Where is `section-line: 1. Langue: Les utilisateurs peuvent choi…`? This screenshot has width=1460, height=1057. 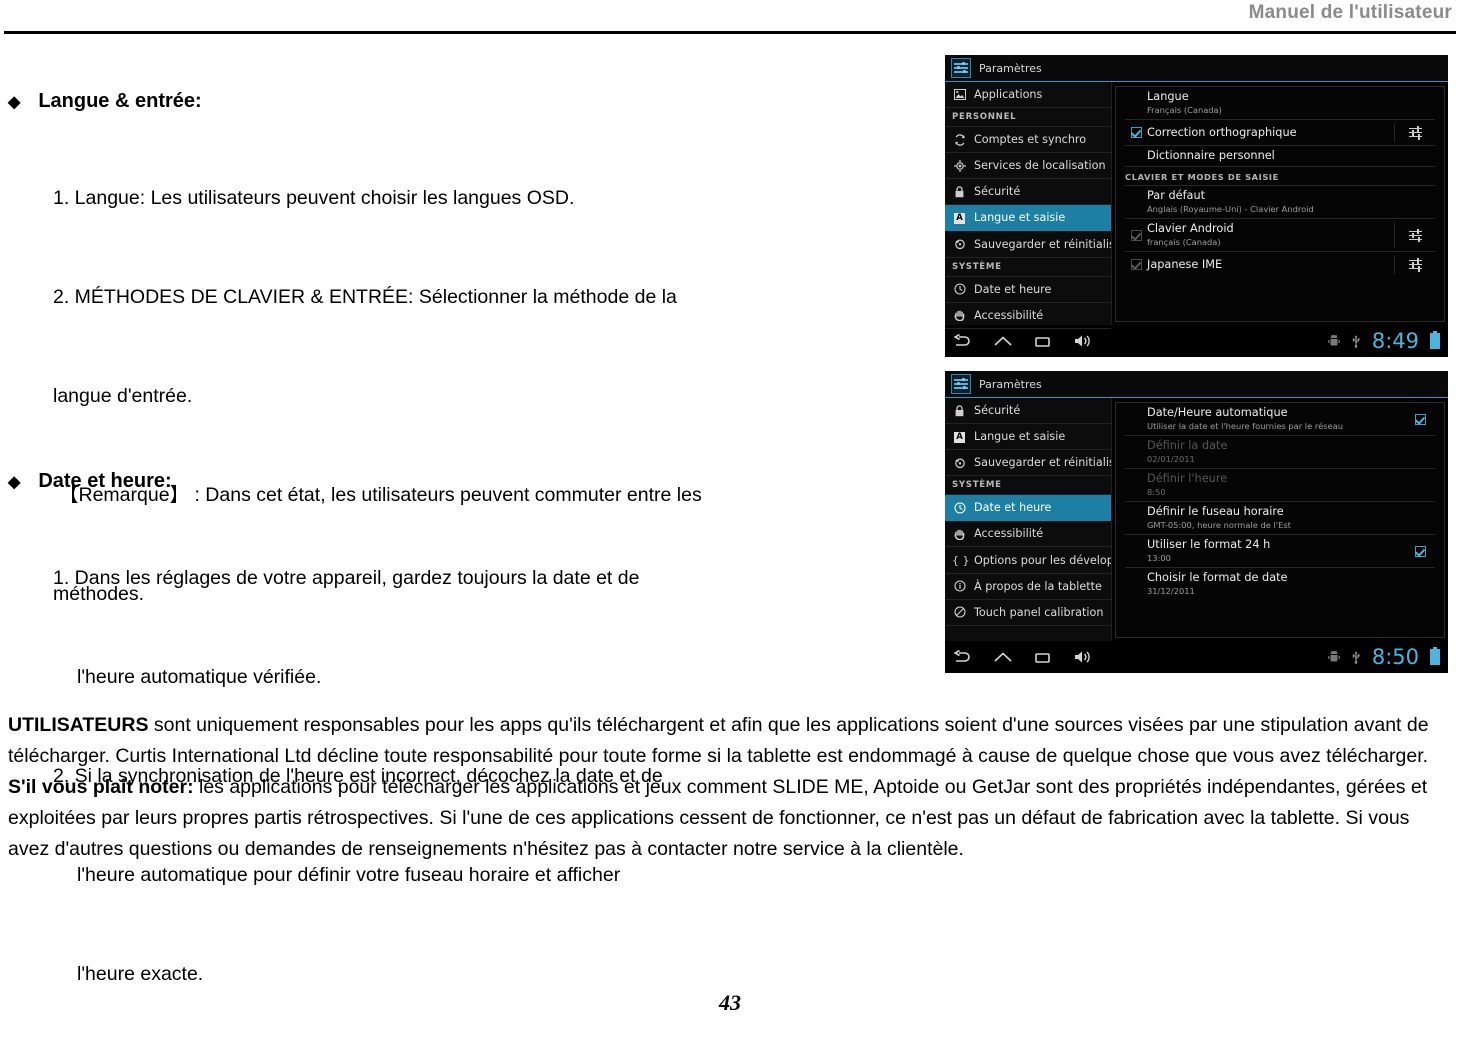
section-line: 1. Langue: Les utilisateurs peuvent choi… is located at coordinates (314, 198).